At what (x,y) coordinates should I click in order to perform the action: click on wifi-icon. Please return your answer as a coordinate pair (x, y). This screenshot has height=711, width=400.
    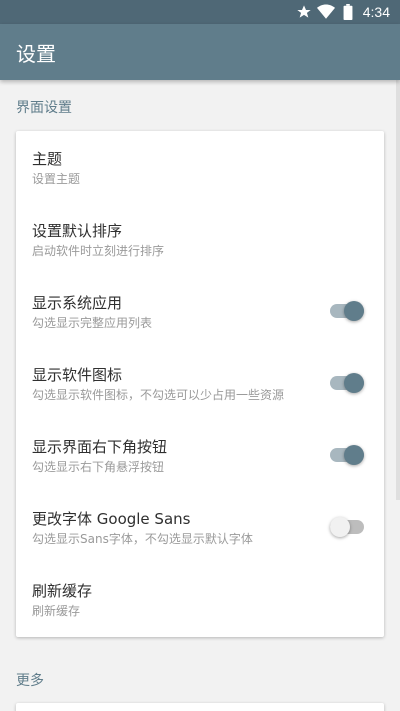
    Looking at the image, I should click on (325, 12).